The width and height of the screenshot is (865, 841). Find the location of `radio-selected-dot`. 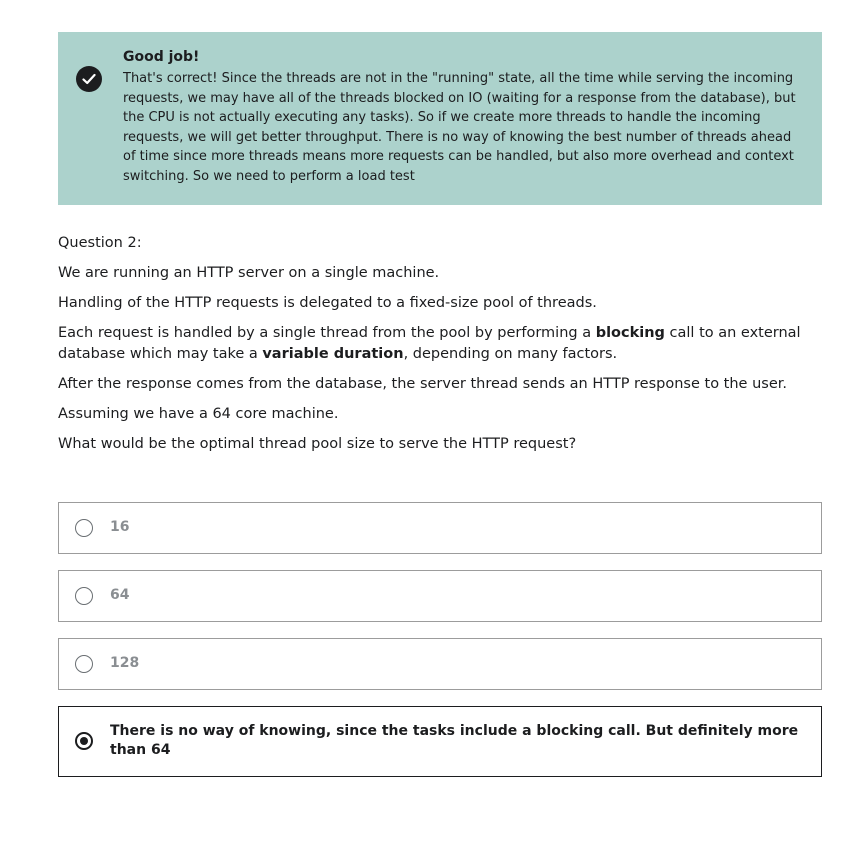

radio-selected-dot is located at coordinates (84, 741).